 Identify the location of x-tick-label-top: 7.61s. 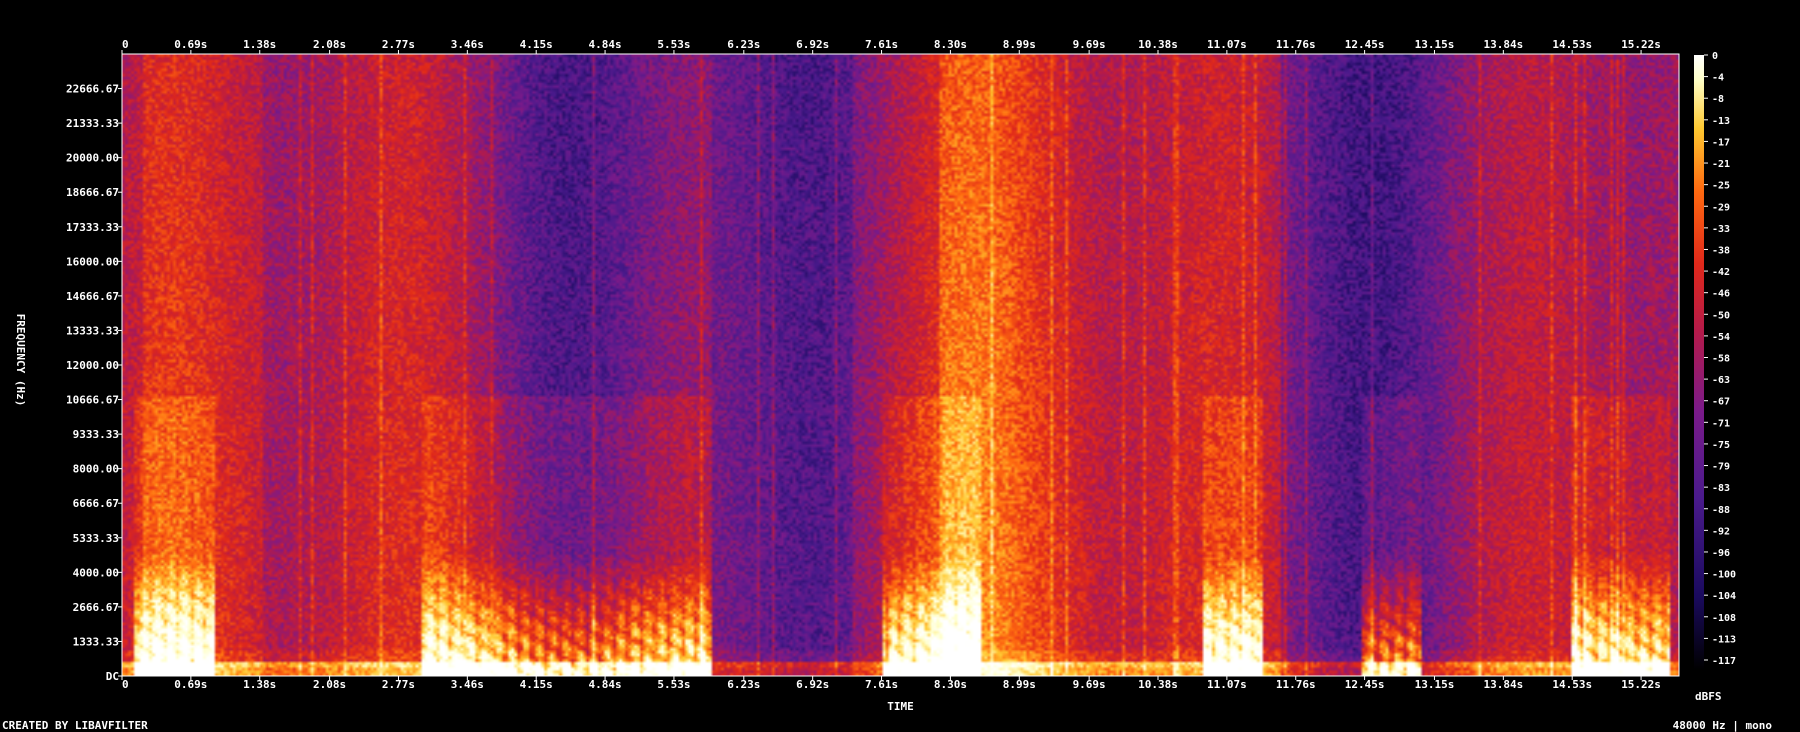
(881, 44).